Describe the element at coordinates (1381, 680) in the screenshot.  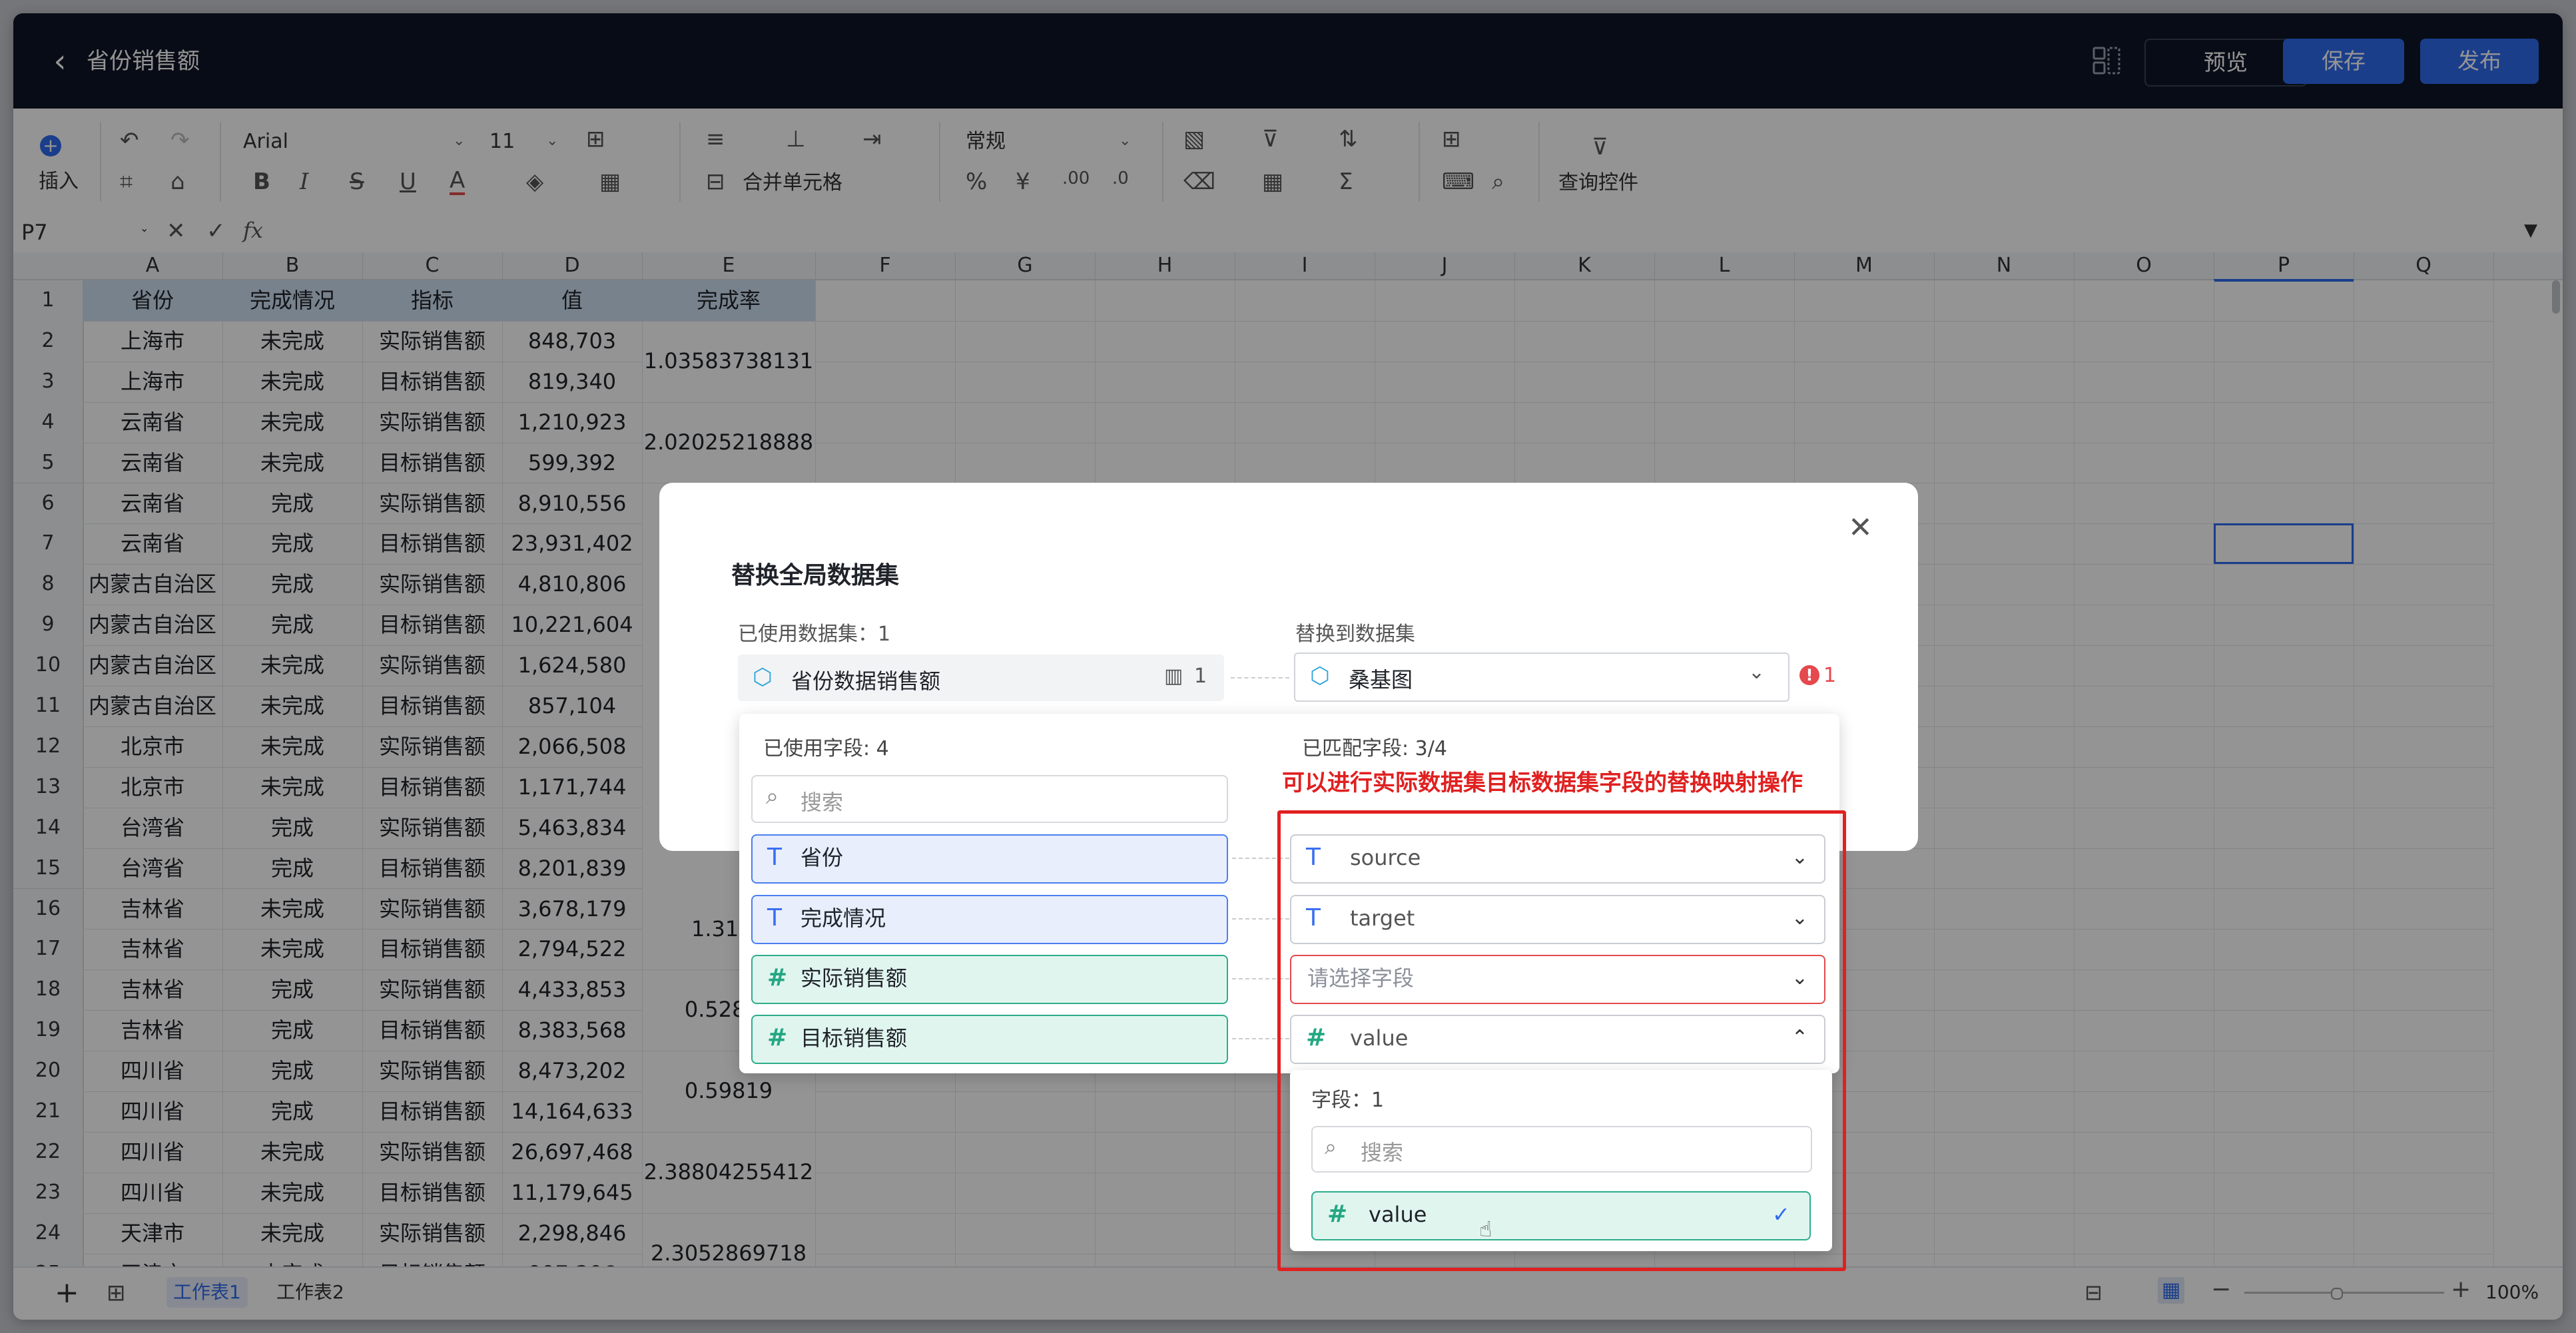
I see `target-dataset-name: 桑基图` at that location.